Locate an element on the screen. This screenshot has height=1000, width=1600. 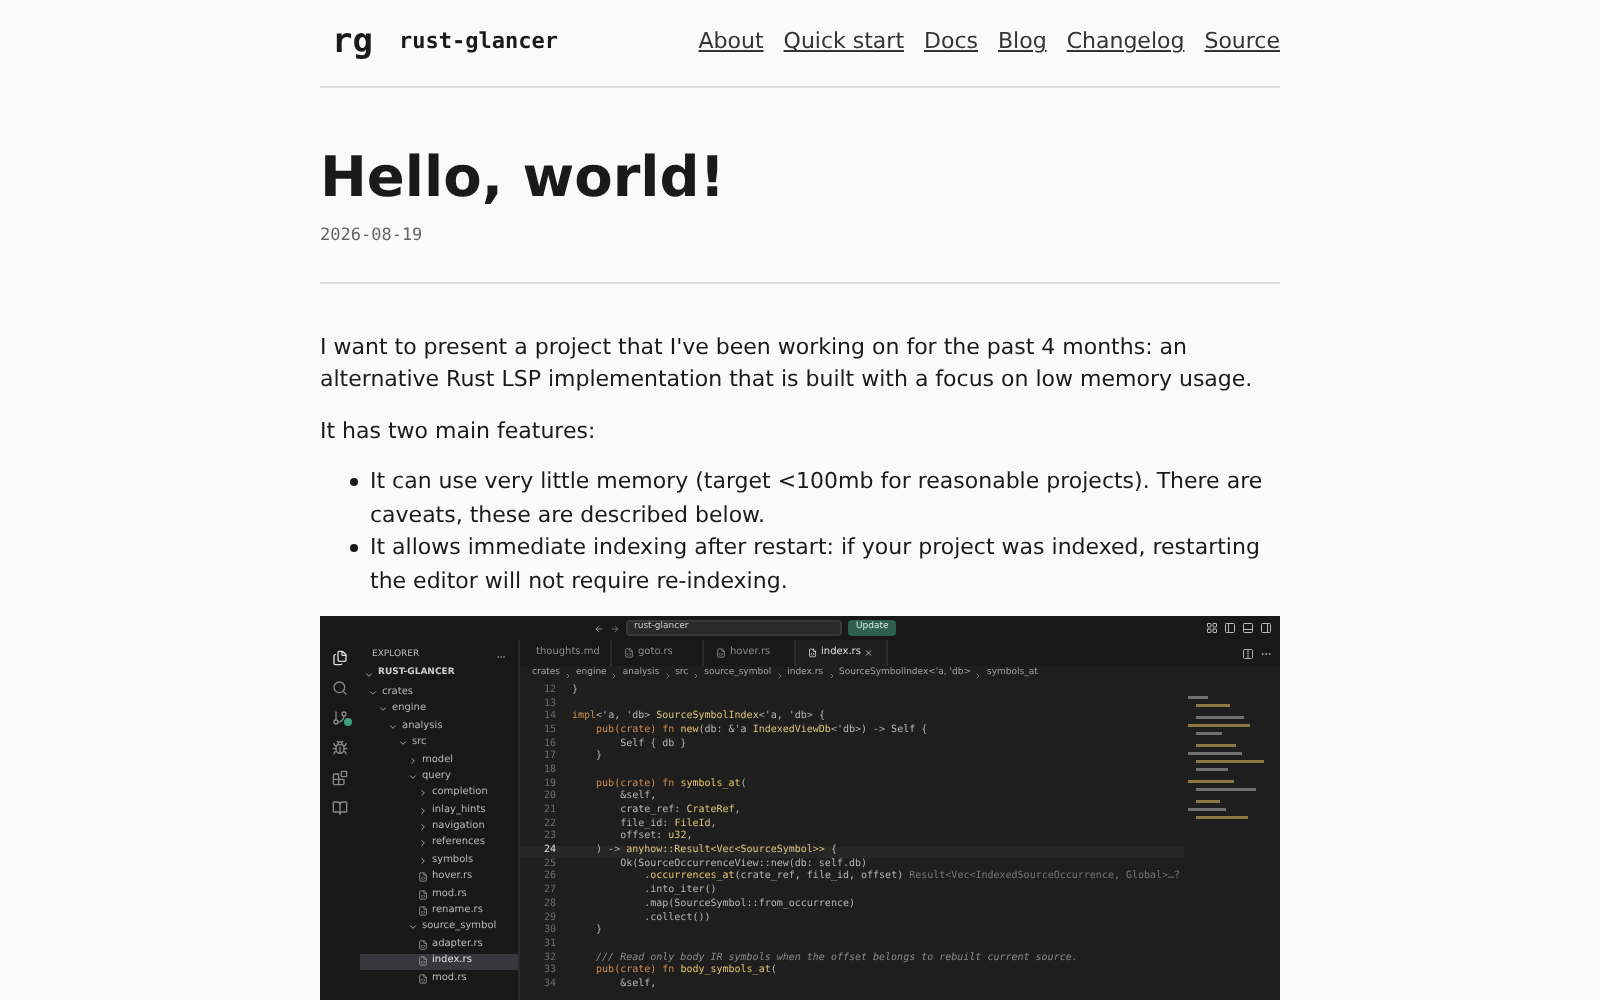
nav-link: Changelog is located at coordinates (1125, 43).